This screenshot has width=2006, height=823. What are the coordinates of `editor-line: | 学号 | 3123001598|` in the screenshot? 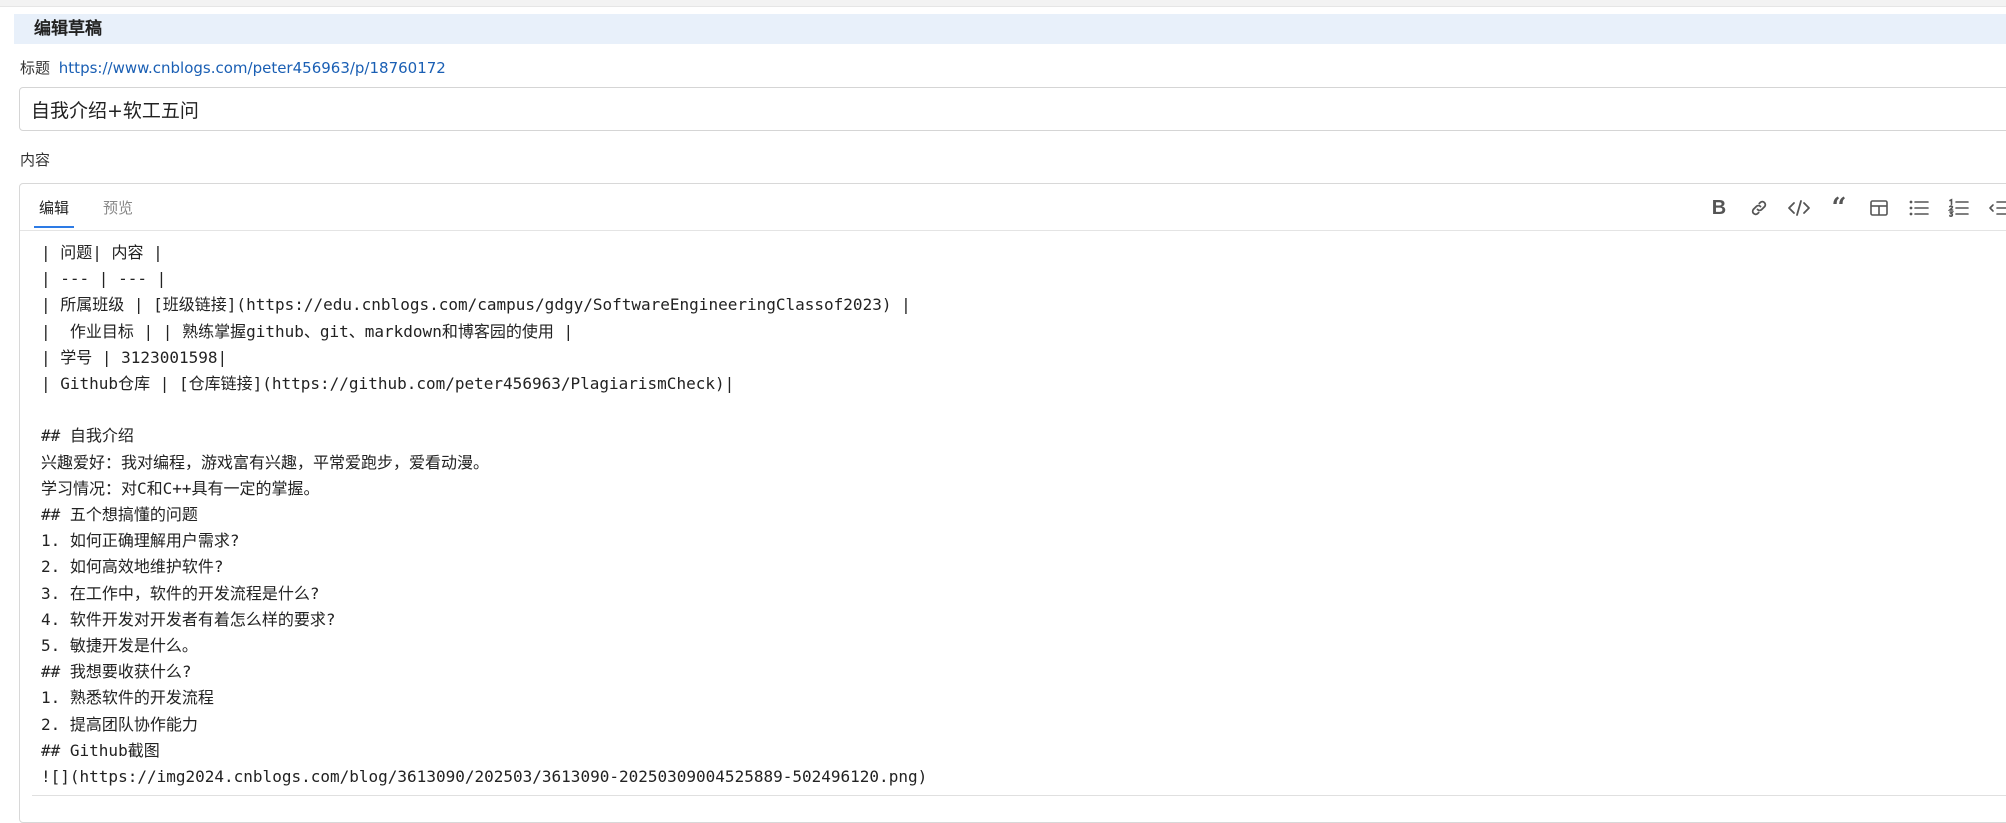 It's located at (134, 357).